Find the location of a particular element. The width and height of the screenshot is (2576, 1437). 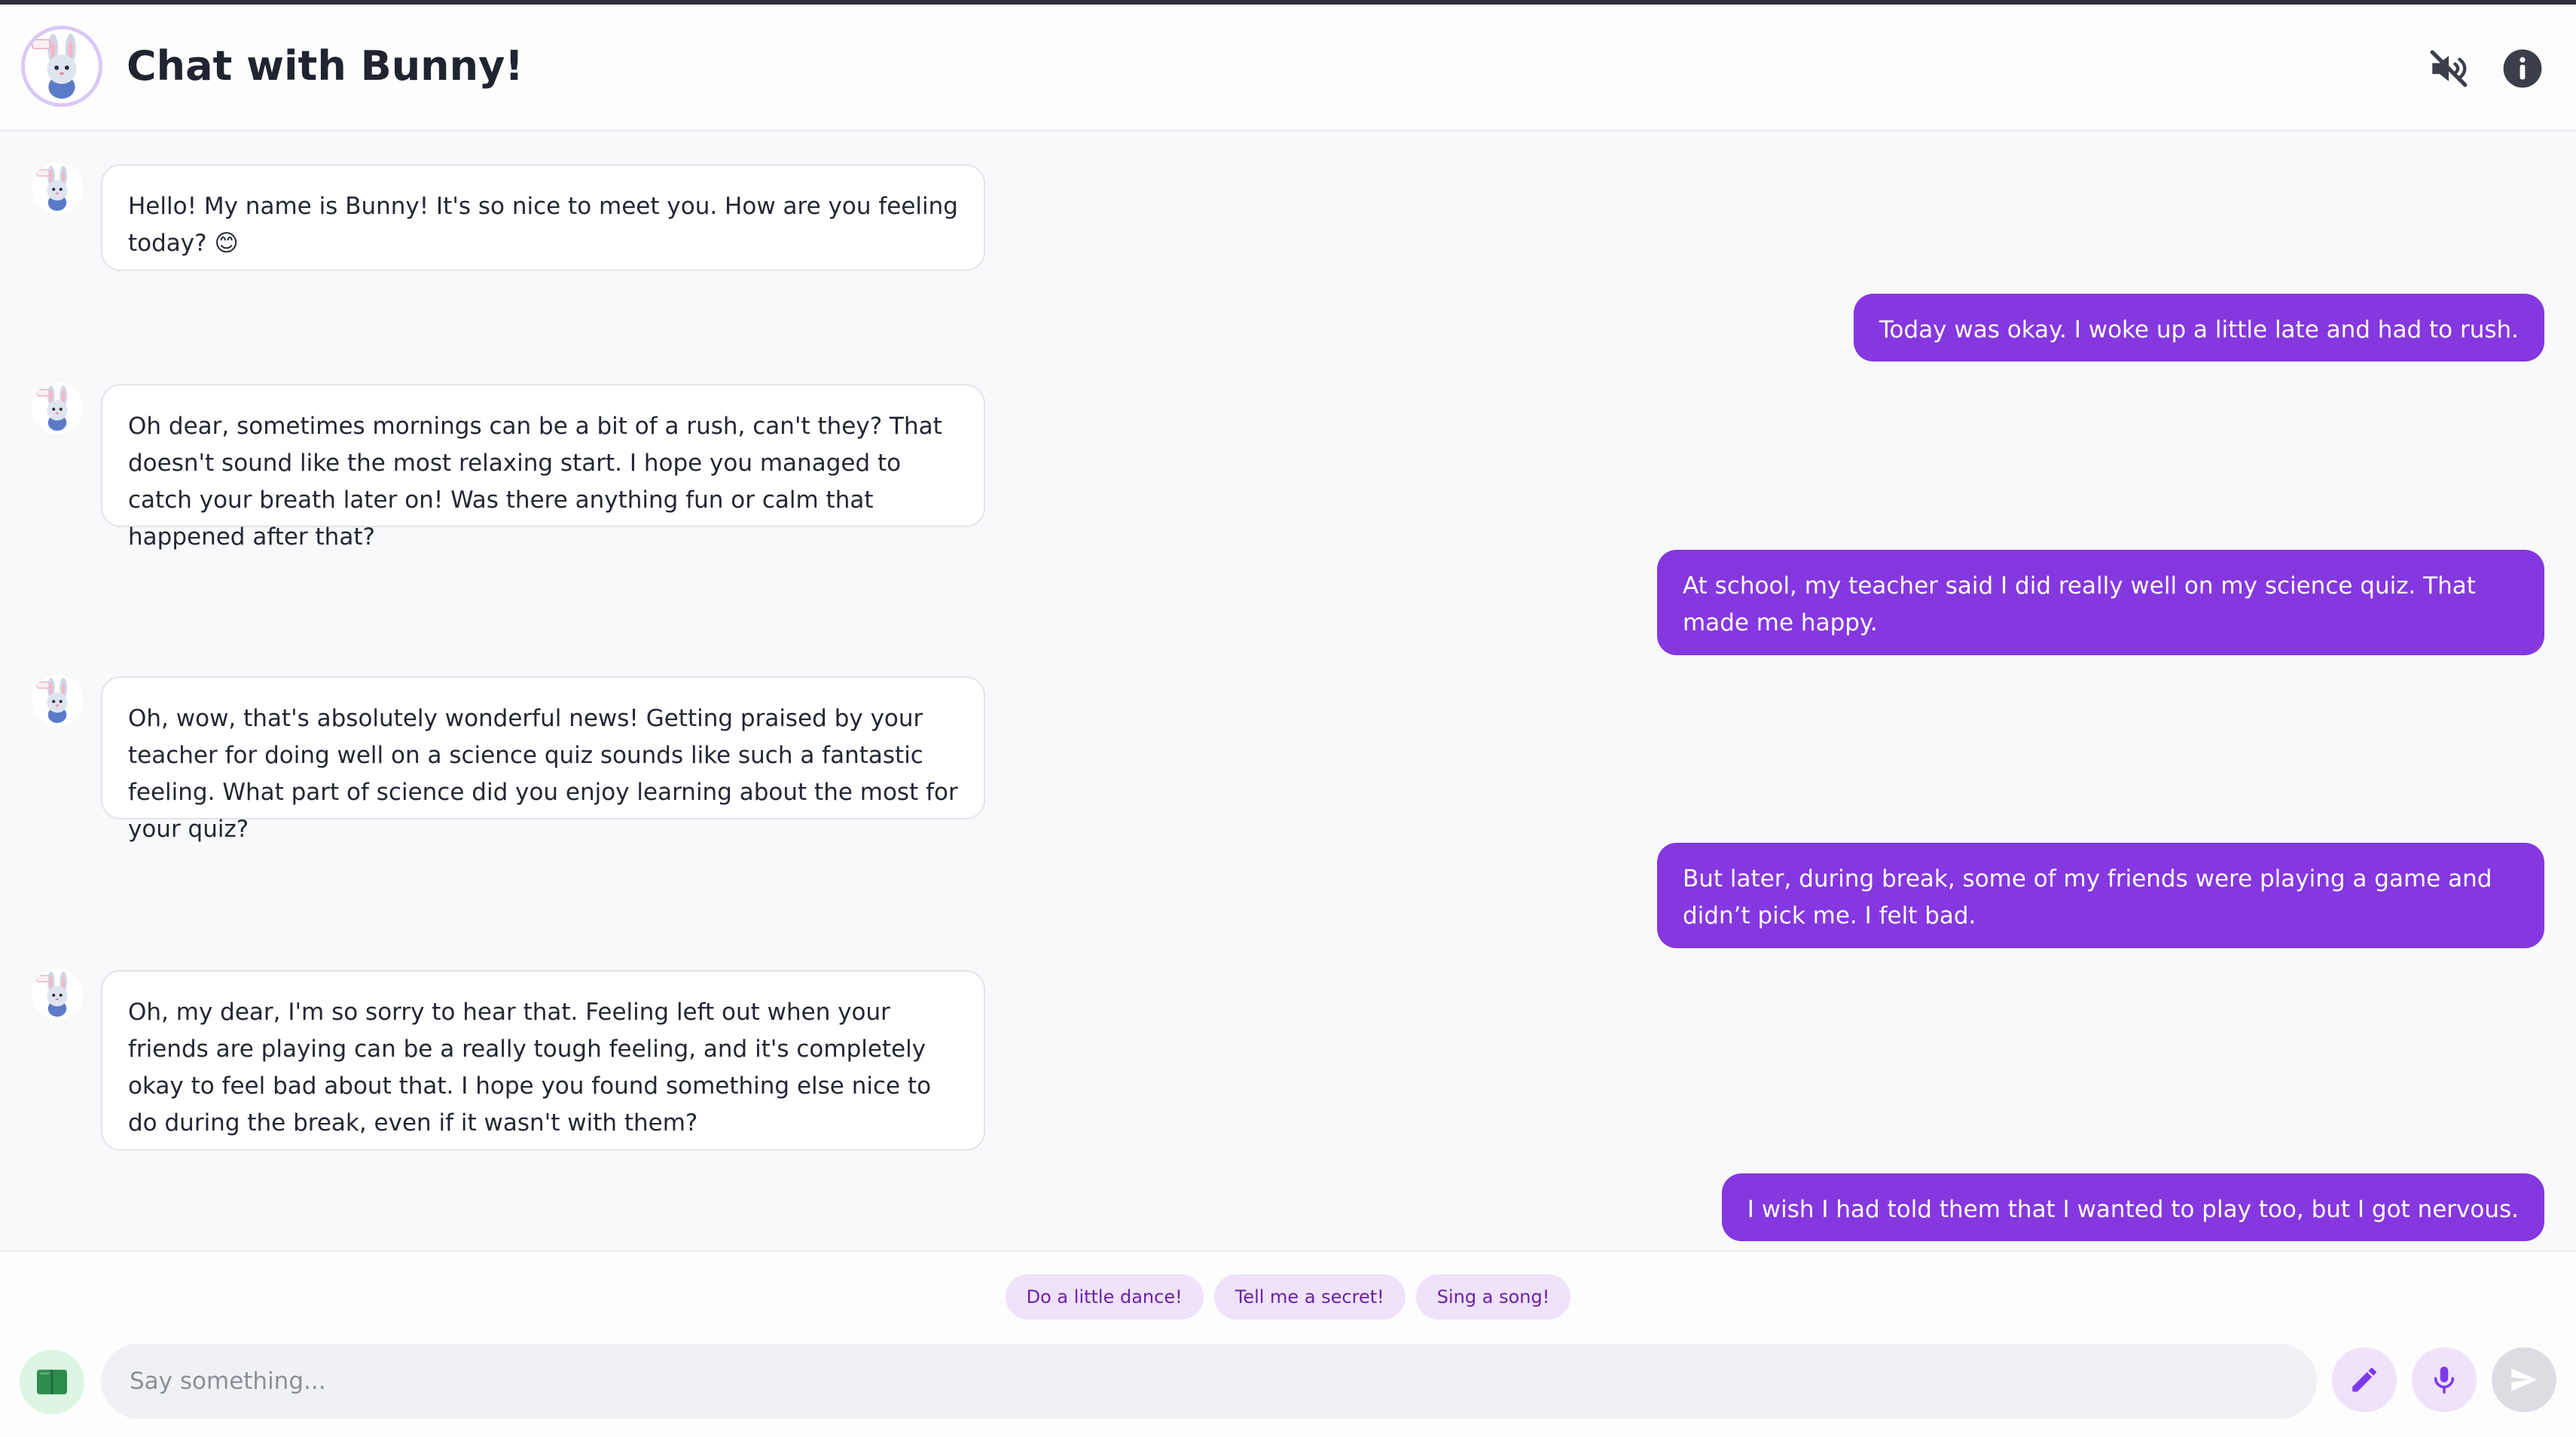

mute-button is located at coordinates (2449, 68).